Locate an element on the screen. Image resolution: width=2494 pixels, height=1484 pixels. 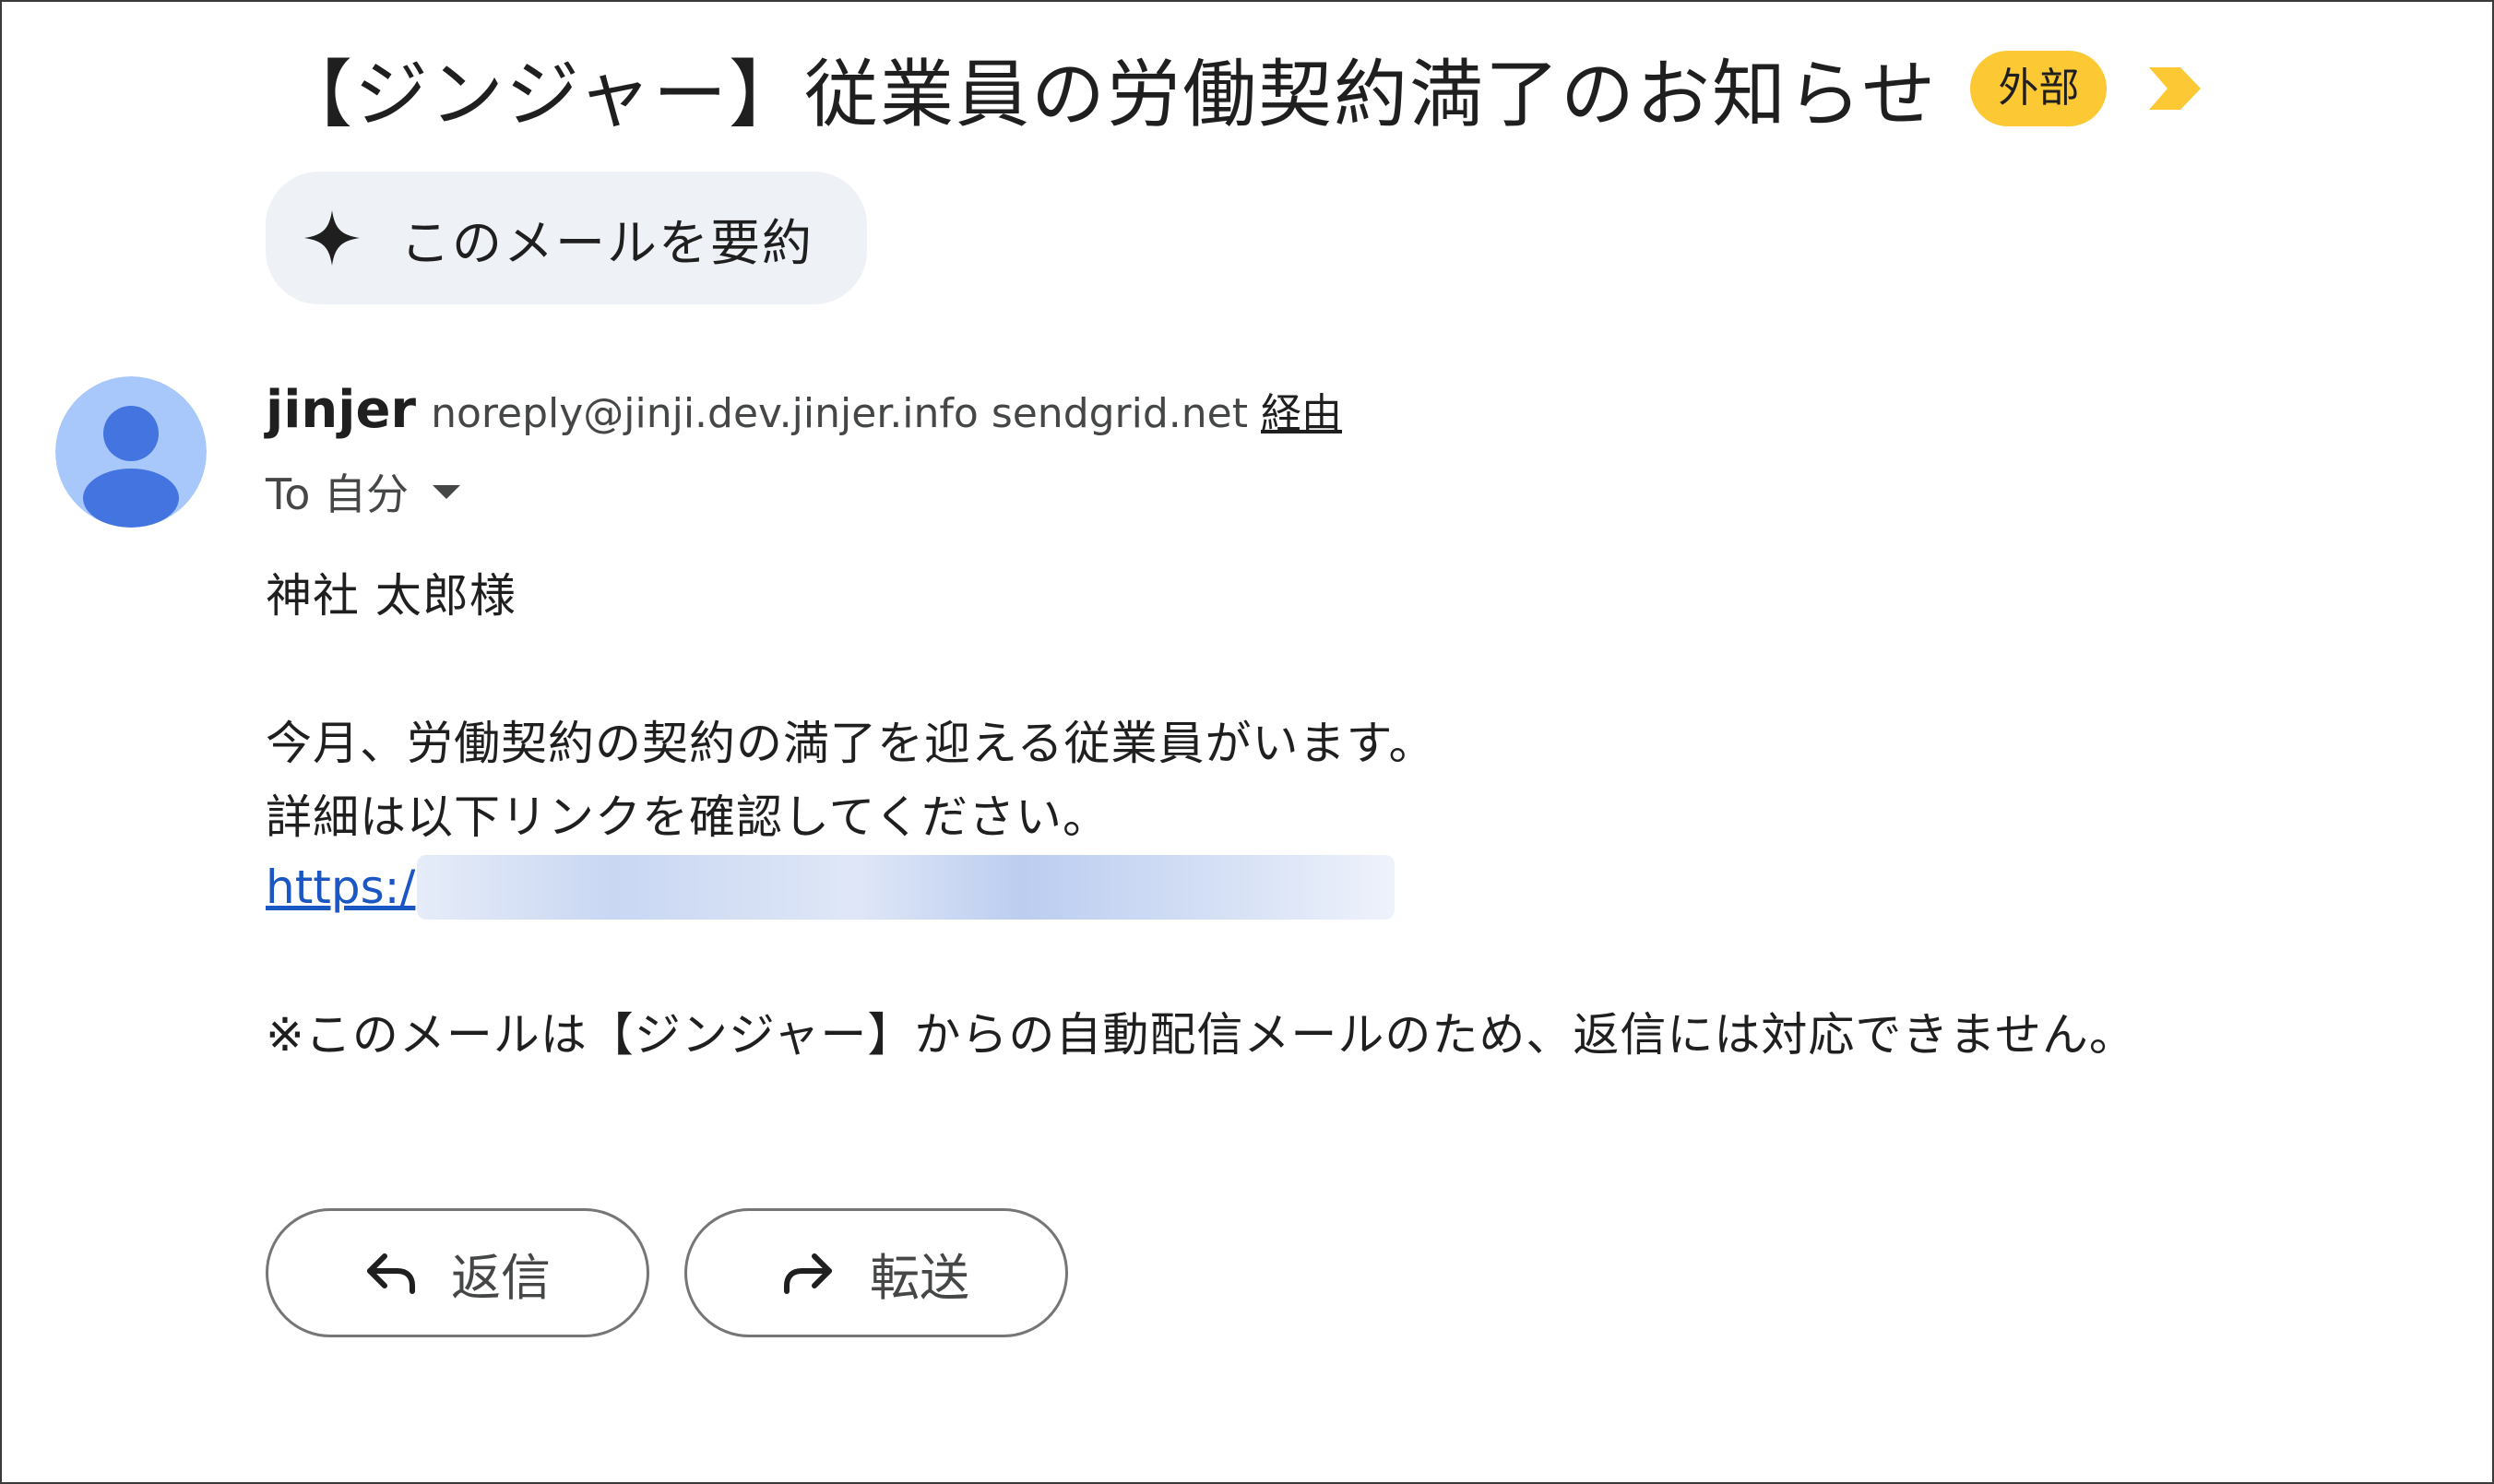
reply-label: 返信 is located at coordinates (501, 1277).